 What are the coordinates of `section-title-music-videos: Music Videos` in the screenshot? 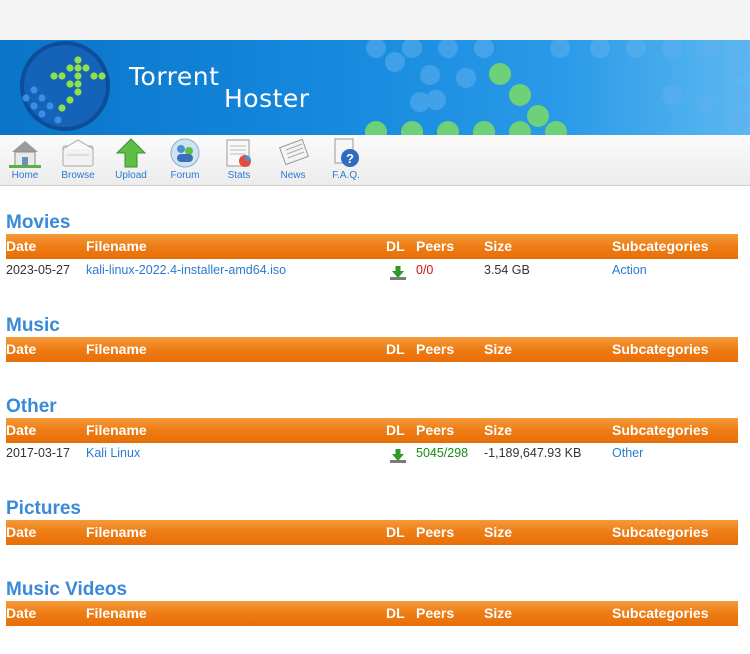 It's located at (67, 589).